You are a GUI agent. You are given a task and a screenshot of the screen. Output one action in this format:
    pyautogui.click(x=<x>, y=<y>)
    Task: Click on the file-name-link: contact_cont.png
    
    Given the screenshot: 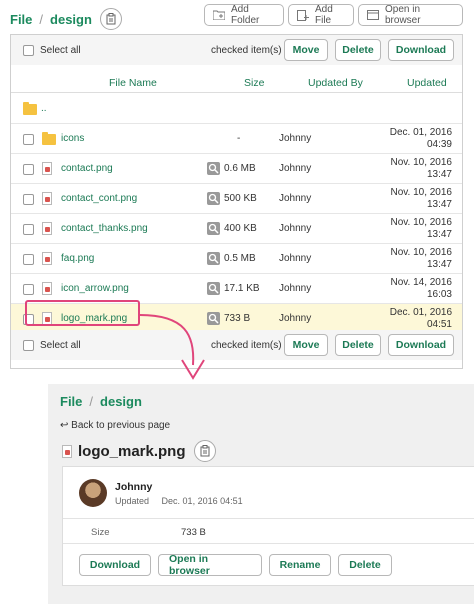 What is the action you would take?
    pyautogui.click(x=99, y=198)
    